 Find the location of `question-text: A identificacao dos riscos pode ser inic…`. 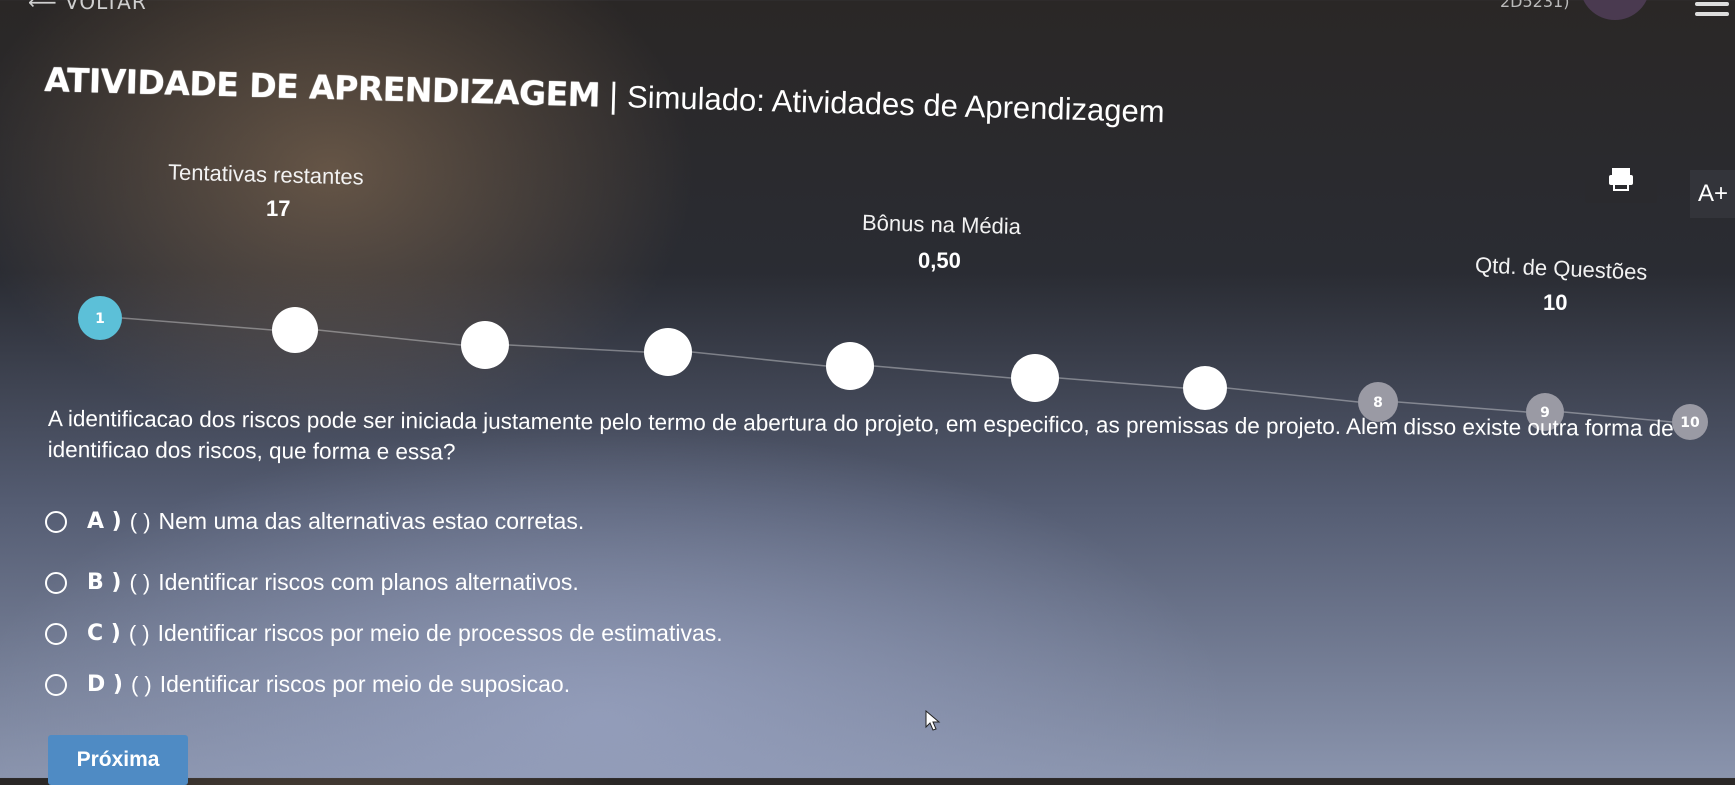

question-text: A identificacao dos riscos pode ser inic… is located at coordinates (860, 435).